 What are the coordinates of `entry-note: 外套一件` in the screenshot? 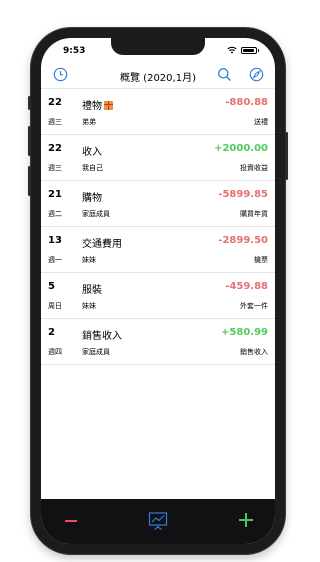 It's located at (254, 306).